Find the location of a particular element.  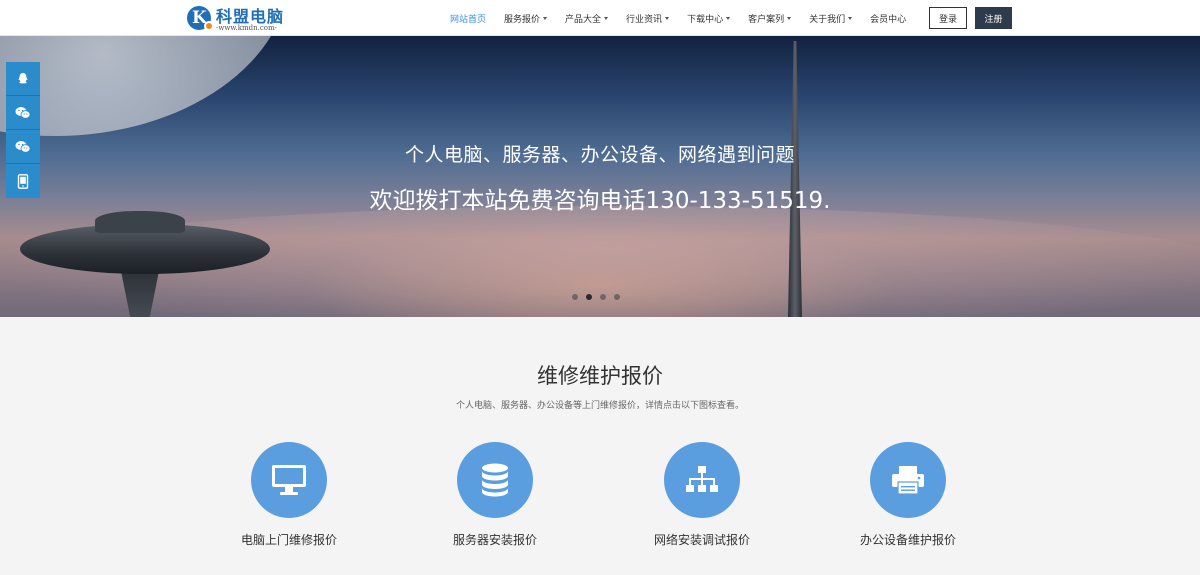

database-icon is located at coordinates (495, 480).